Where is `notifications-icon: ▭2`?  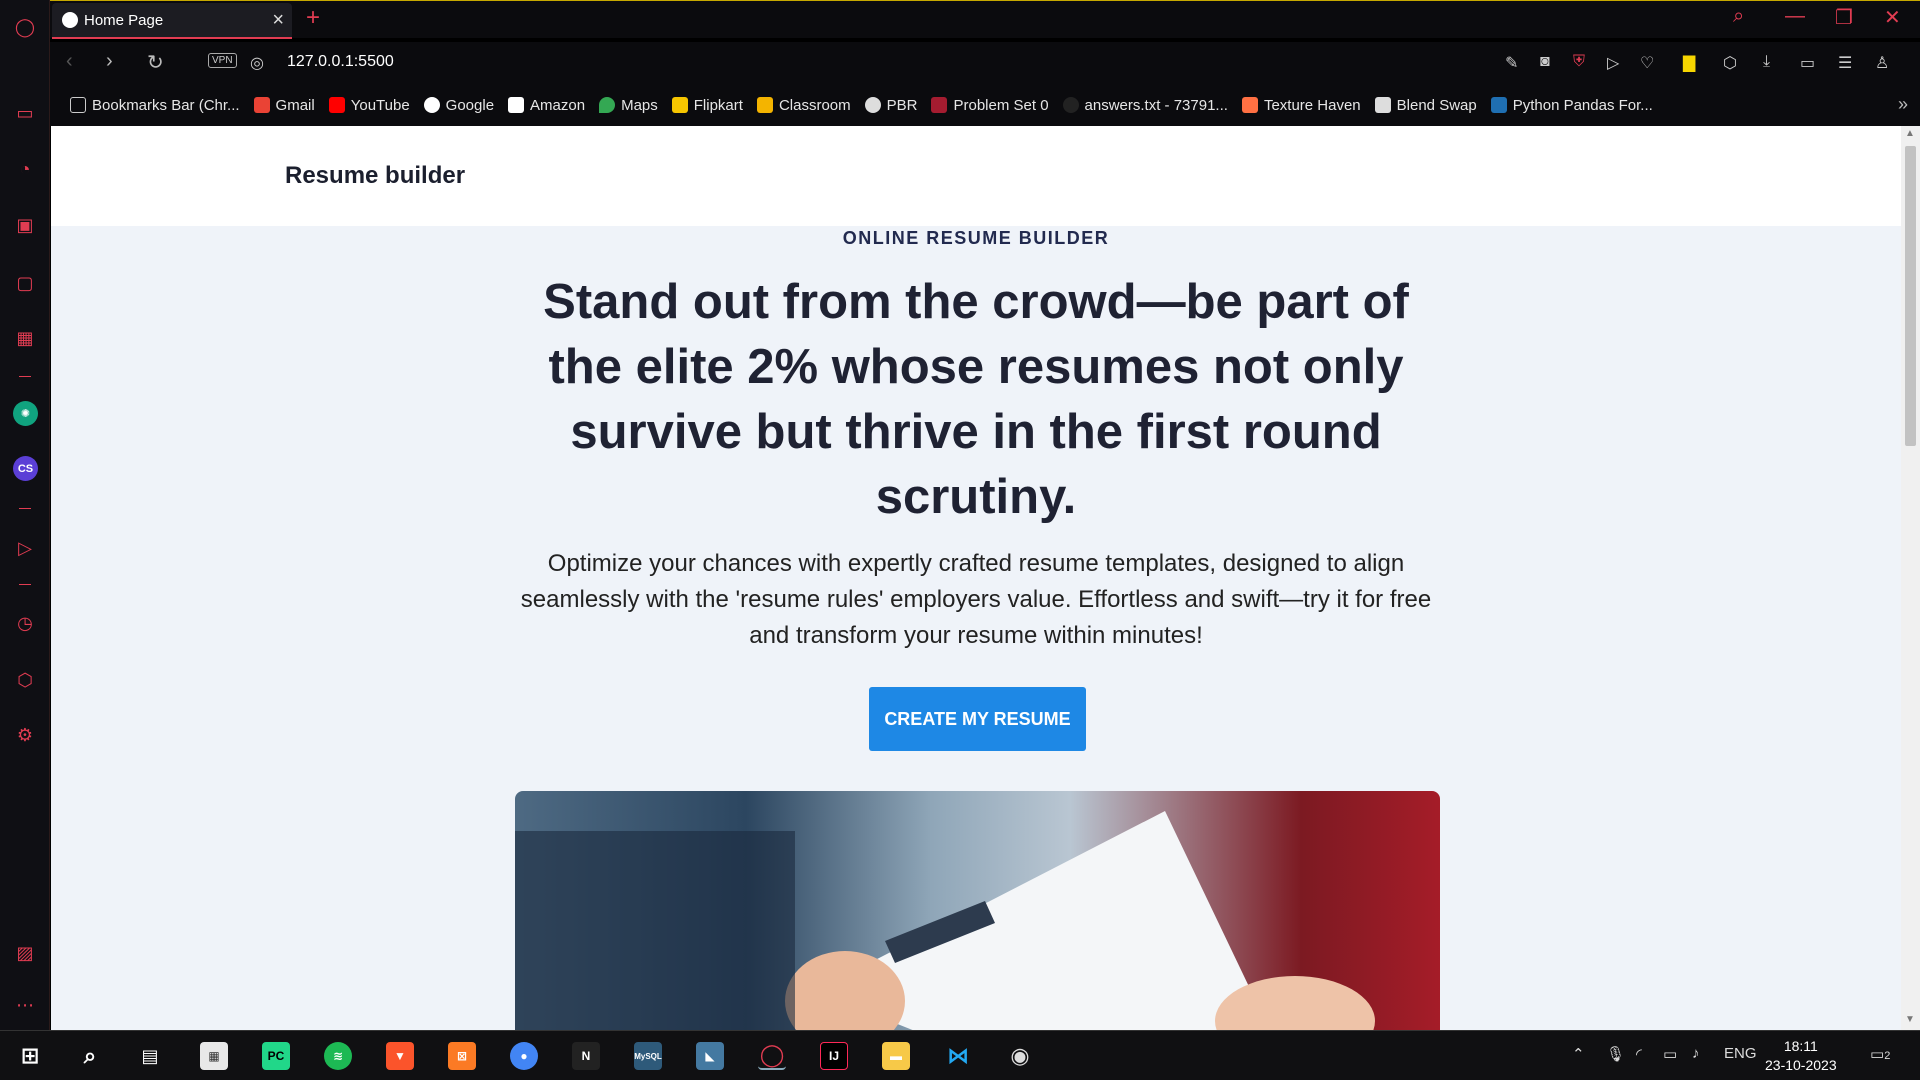 notifications-icon: ▭2 is located at coordinates (1880, 1054).